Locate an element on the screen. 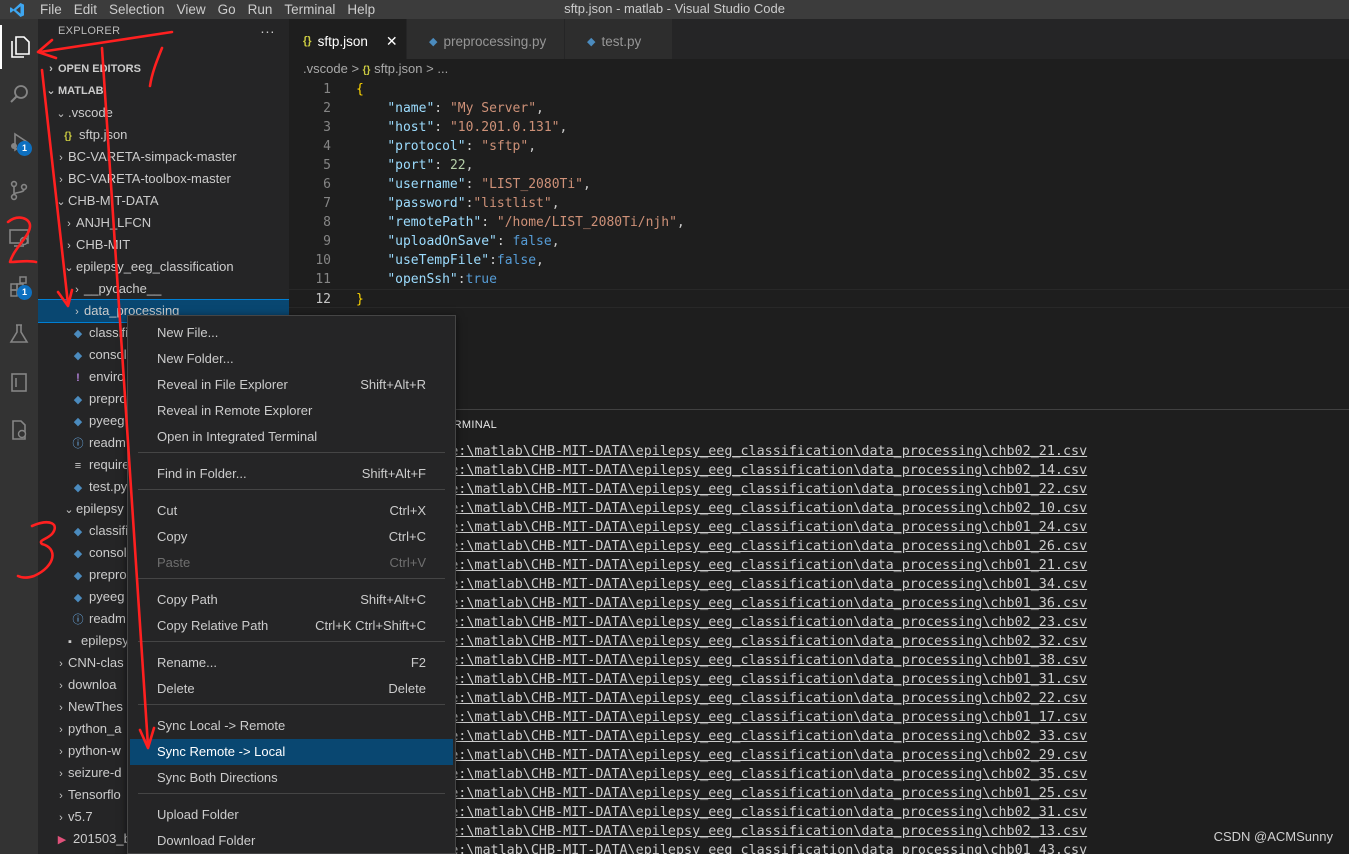 This screenshot has width=1349, height=854. context-menu-item: Copy Ctrl+C is located at coordinates (291, 537).